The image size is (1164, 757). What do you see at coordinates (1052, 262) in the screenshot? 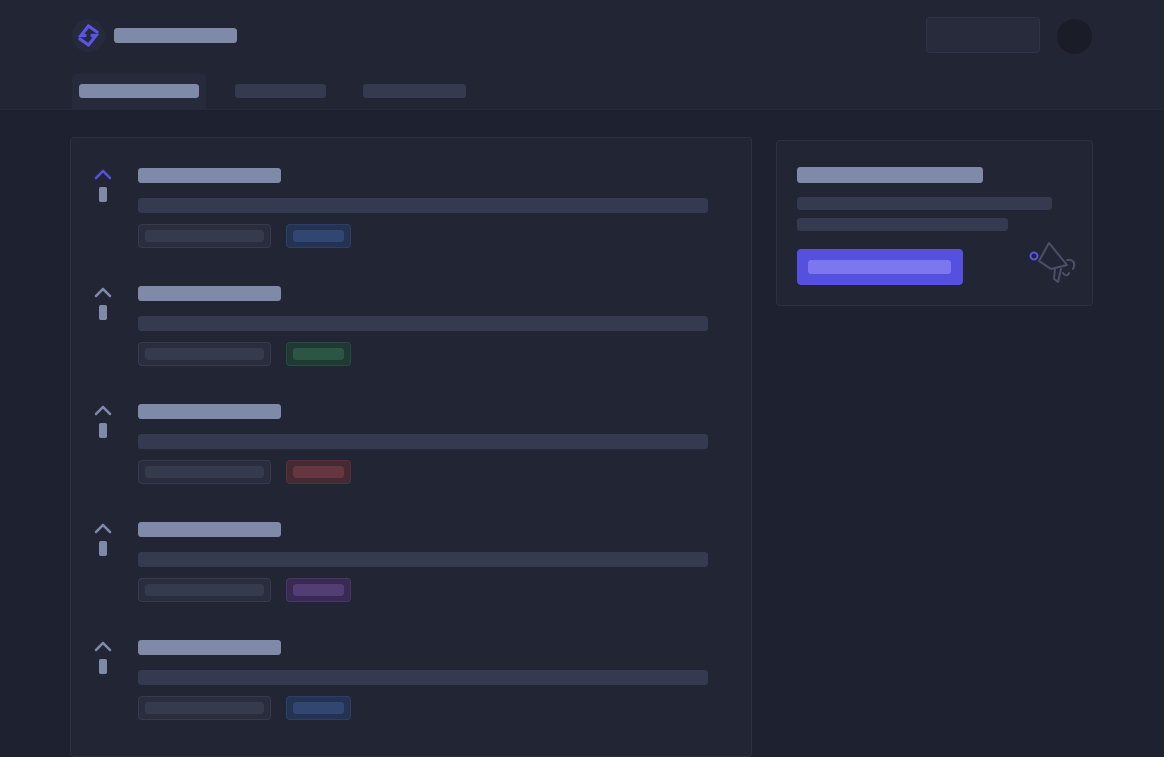
I see `megaphone-icon` at bounding box center [1052, 262].